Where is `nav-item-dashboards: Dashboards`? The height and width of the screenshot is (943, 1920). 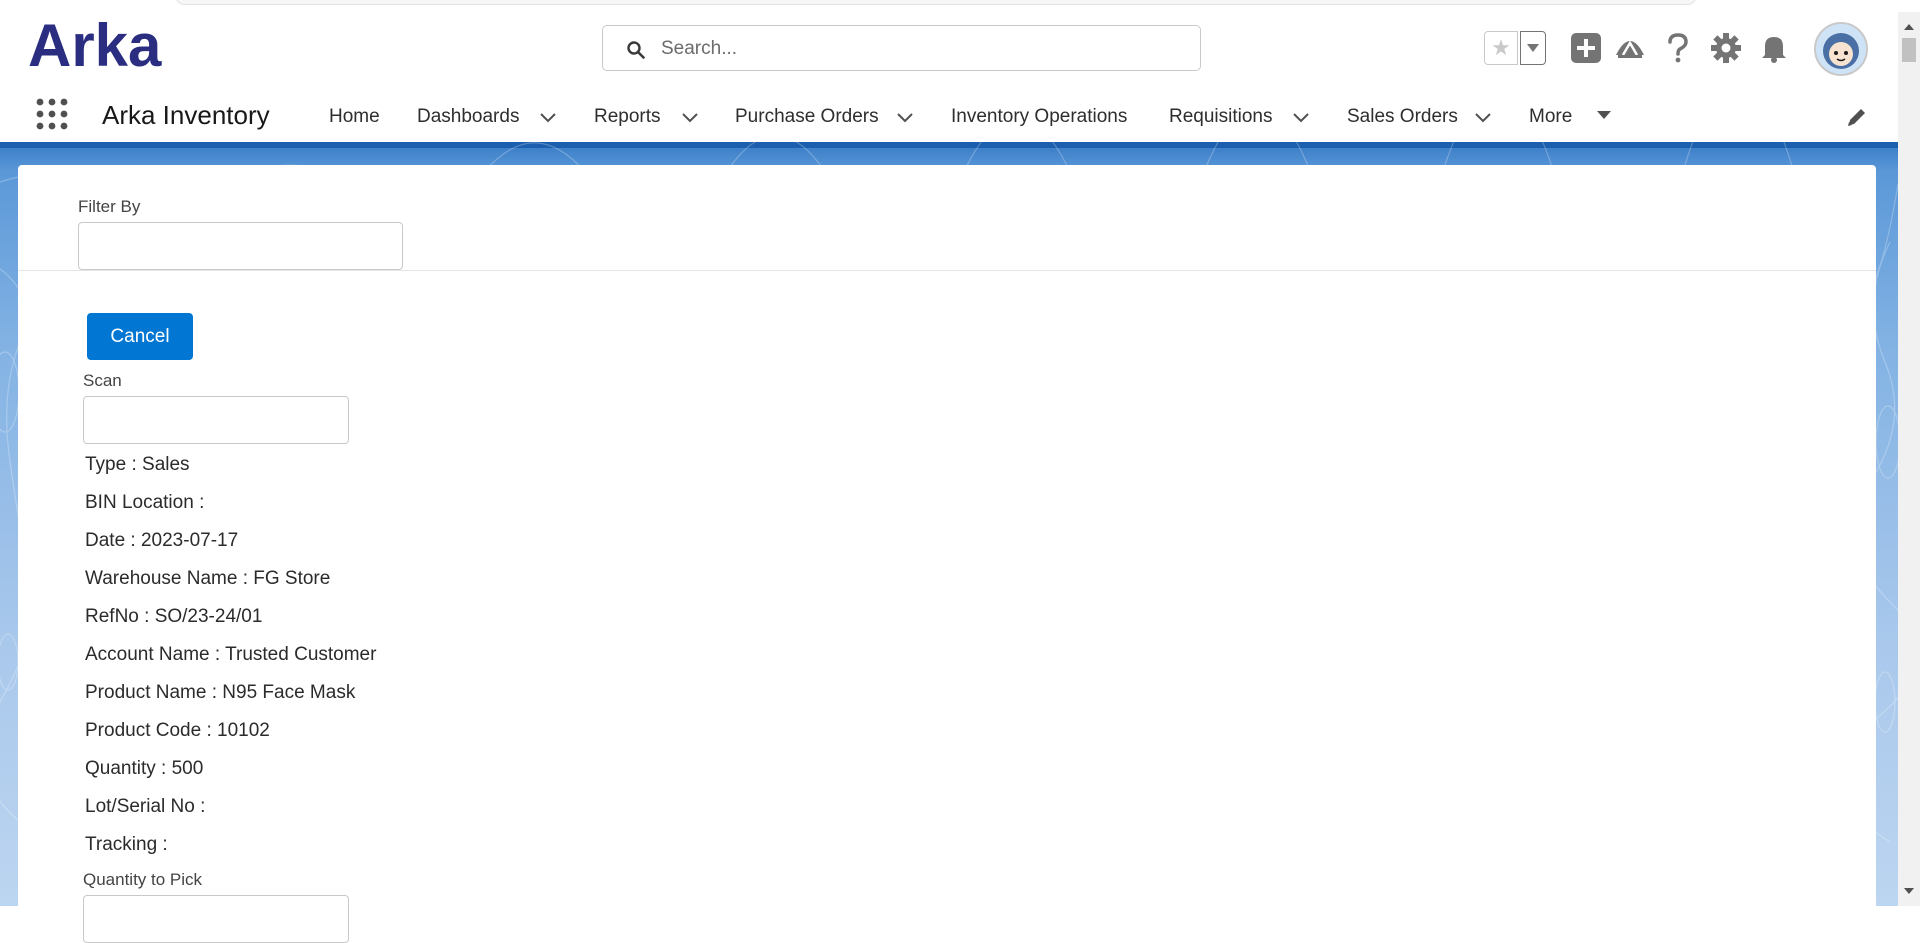 nav-item-dashboards: Dashboards is located at coordinates (468, 117).